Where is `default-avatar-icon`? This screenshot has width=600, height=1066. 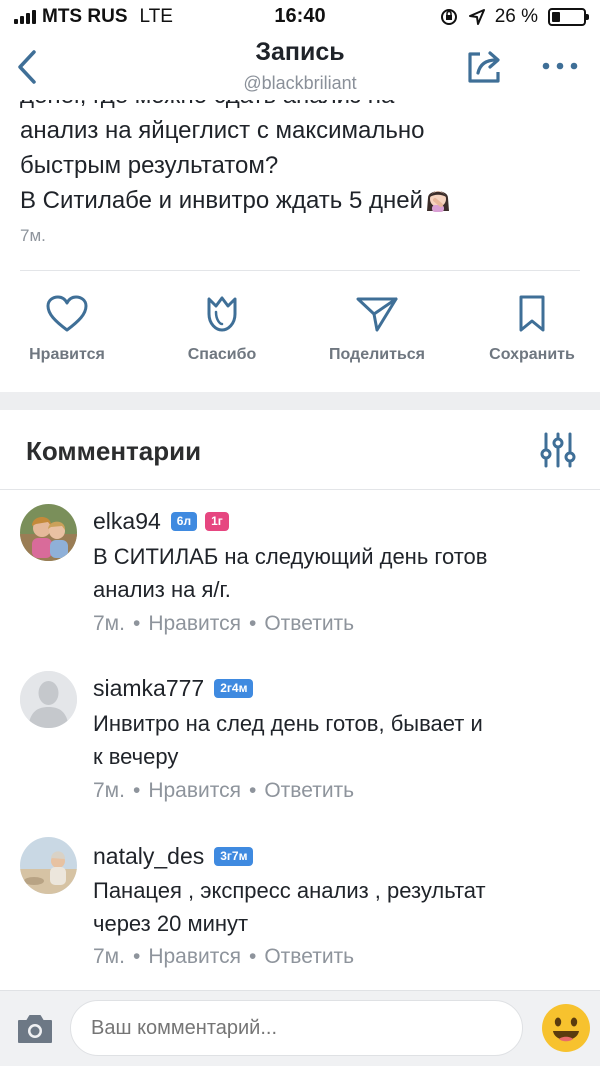 default-avatar-icon is located at coordinates (48, 699).